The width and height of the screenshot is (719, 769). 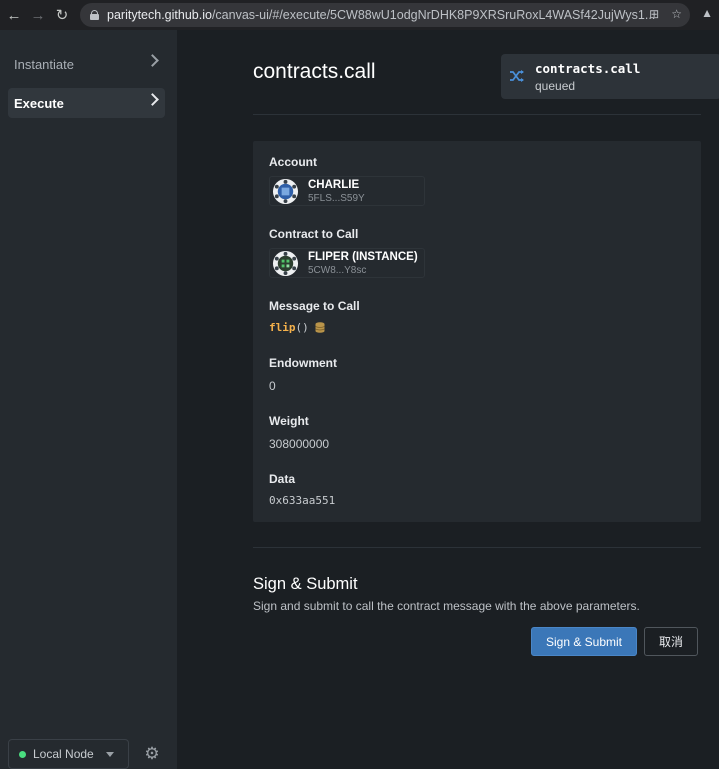 I want to click on status-toast: contracts.call queued, so click(x=610, y=76).